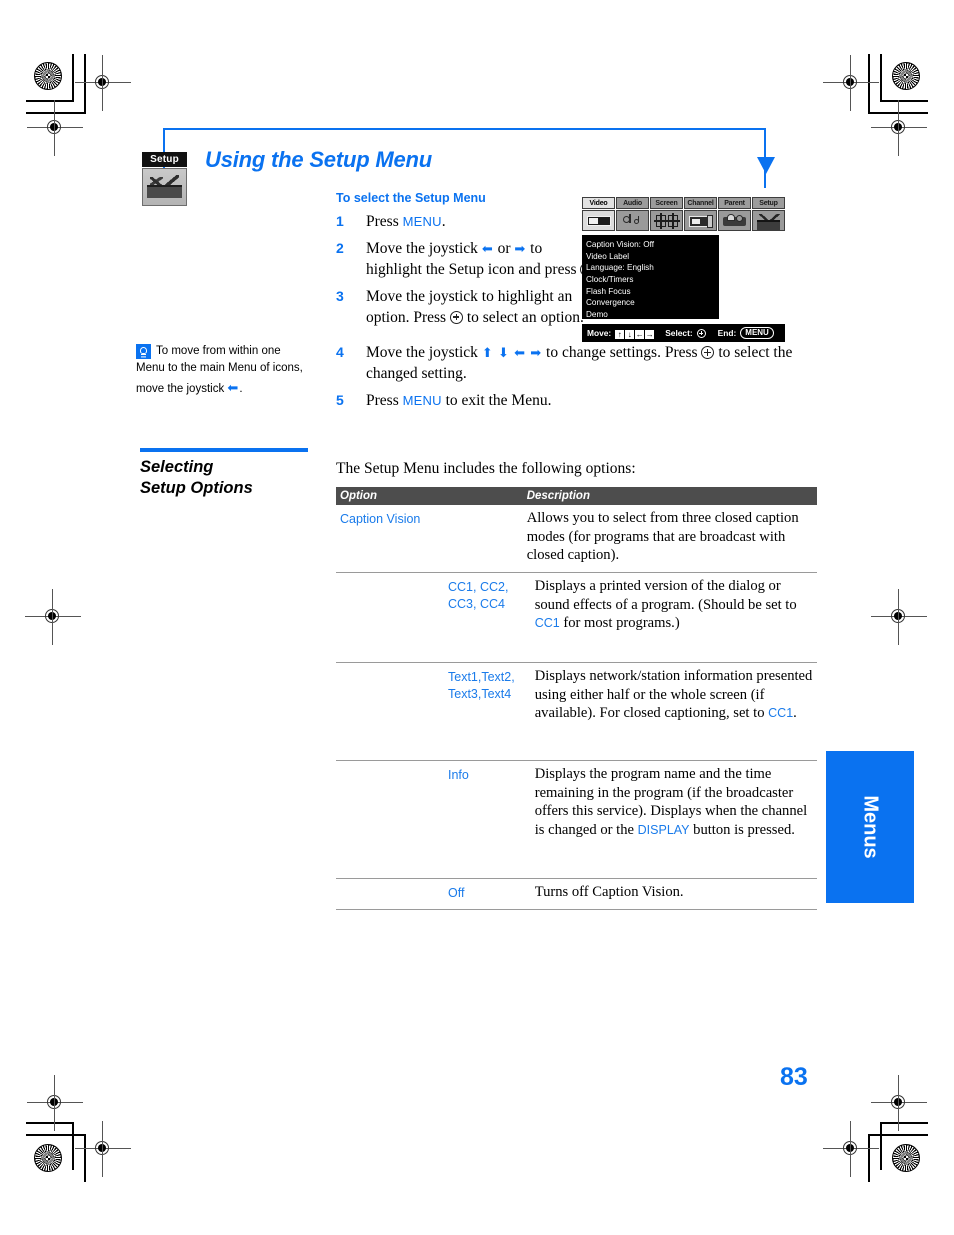 The height and width of the screenshot is (1235, 954). I want to click on step-text-post: to select an option., so click(523, 317).